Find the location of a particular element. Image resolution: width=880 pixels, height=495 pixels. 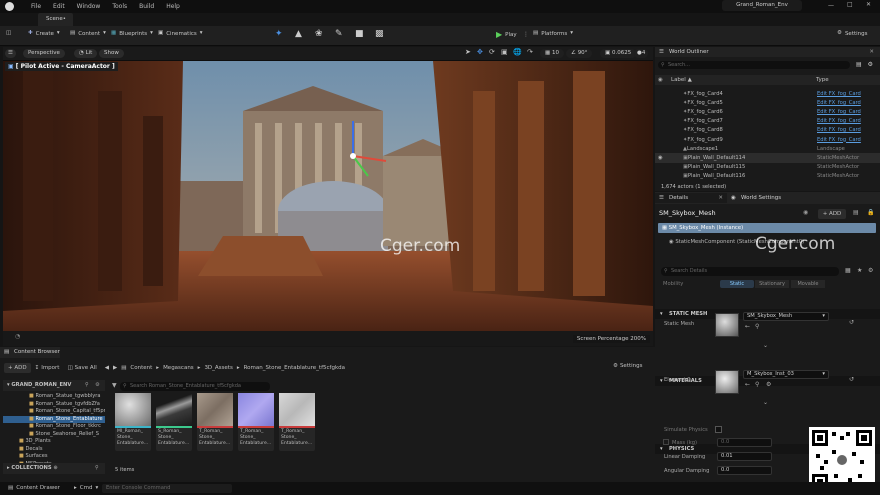

menu-window: Window is located at coordinates (89, 6).